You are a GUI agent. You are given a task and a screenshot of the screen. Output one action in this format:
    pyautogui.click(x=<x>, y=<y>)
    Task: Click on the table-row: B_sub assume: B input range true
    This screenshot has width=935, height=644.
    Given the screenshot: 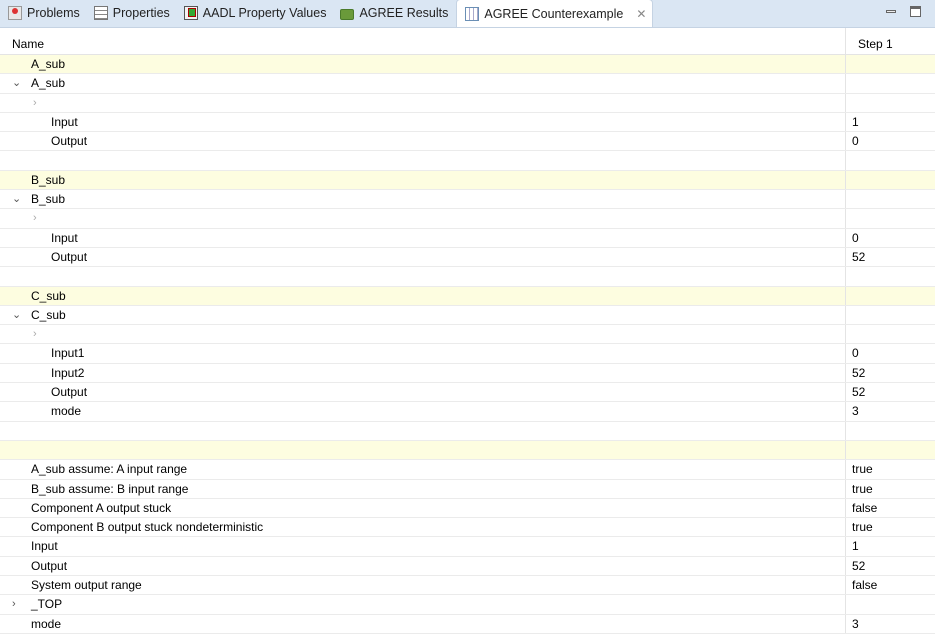 What is the action you would take?
    pyautogui.click(x=467, y=489)
    